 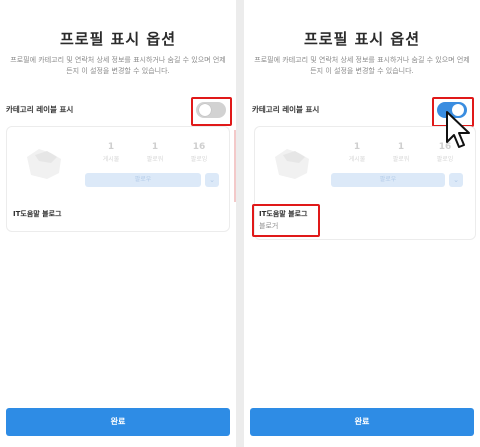 I want to click on profile-name: IT도움말 블로그, so click(x=37, y=214).